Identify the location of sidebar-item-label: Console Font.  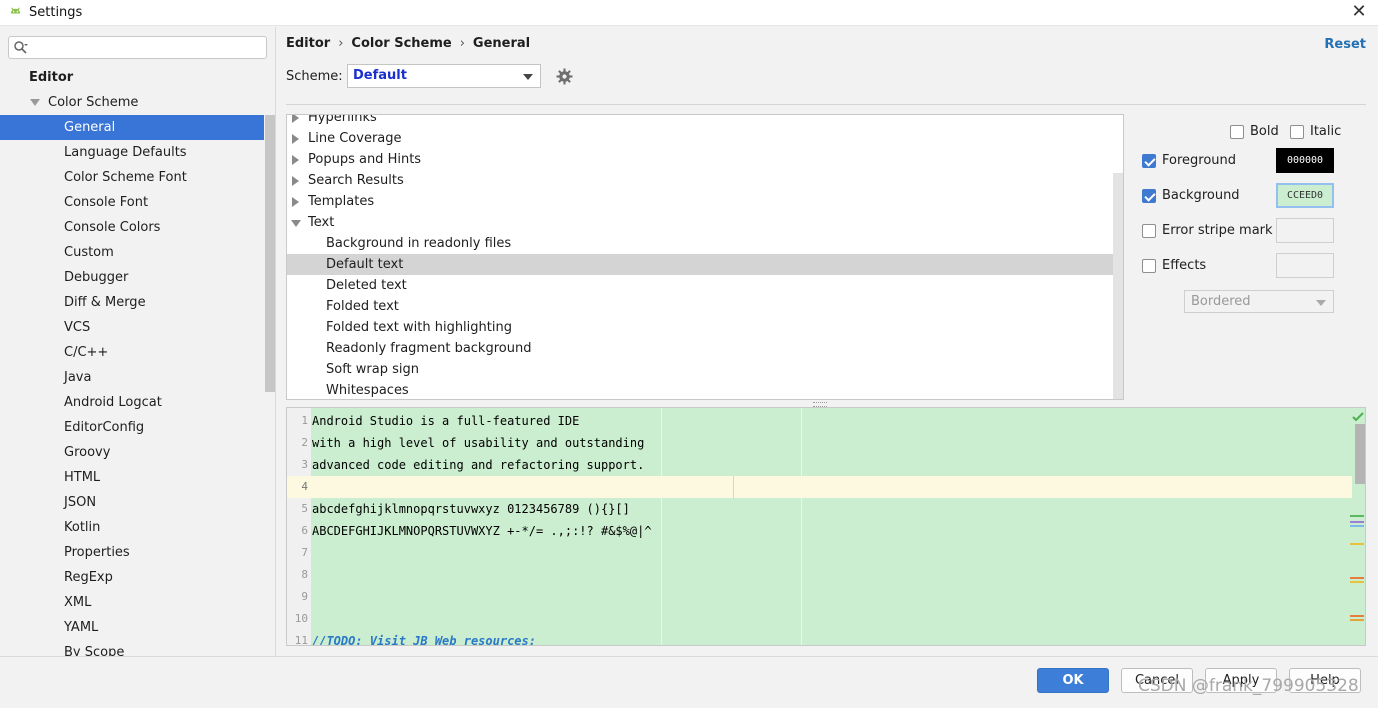
(106, 202).